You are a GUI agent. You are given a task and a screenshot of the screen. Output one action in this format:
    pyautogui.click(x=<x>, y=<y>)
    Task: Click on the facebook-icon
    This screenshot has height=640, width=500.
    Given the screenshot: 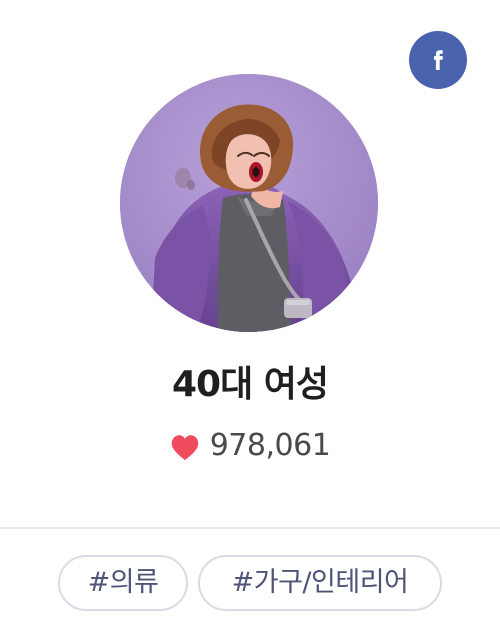 What is the action you would take?
    pyautogui.click(x=438, y=60)
    